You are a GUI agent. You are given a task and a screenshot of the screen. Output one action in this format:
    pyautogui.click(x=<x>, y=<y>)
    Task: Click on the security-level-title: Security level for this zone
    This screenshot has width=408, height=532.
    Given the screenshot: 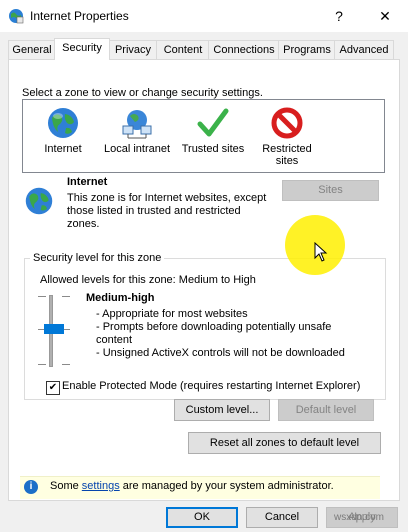 What is the action you would take?
    pyautogui.click(x=97, y=258)
    